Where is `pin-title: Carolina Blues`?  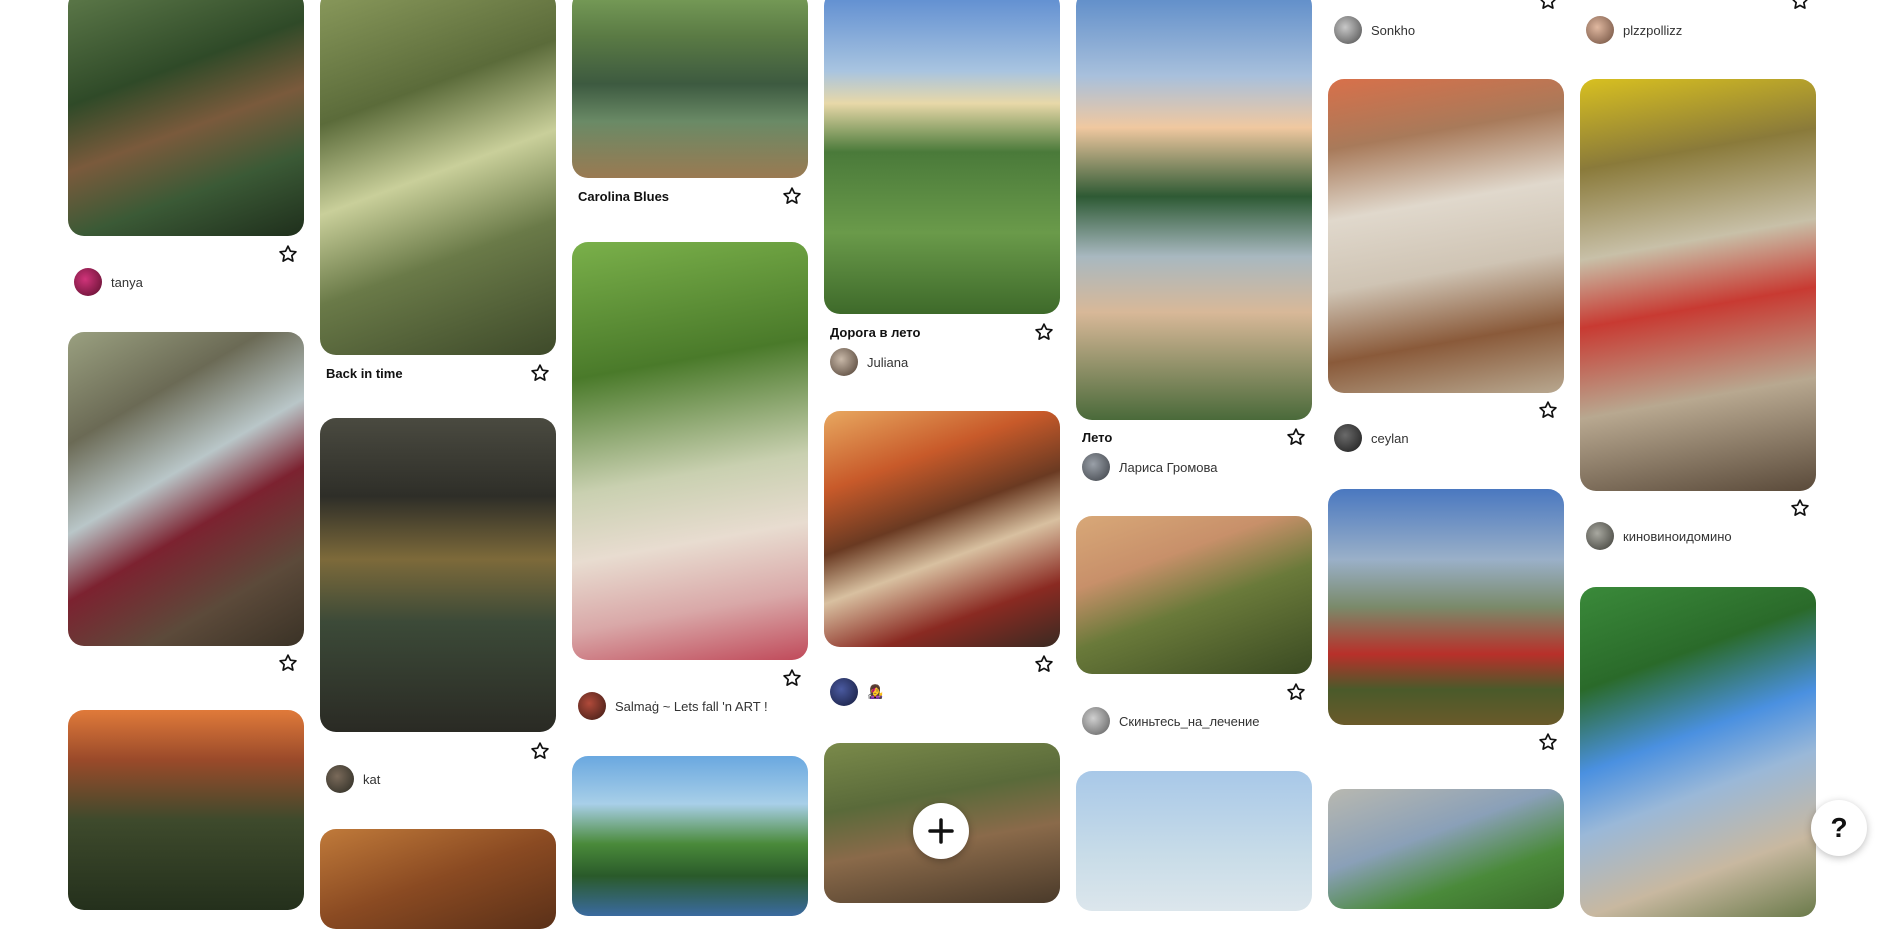 pin-title: Carolina Blues is located at coordinates (624, 196).